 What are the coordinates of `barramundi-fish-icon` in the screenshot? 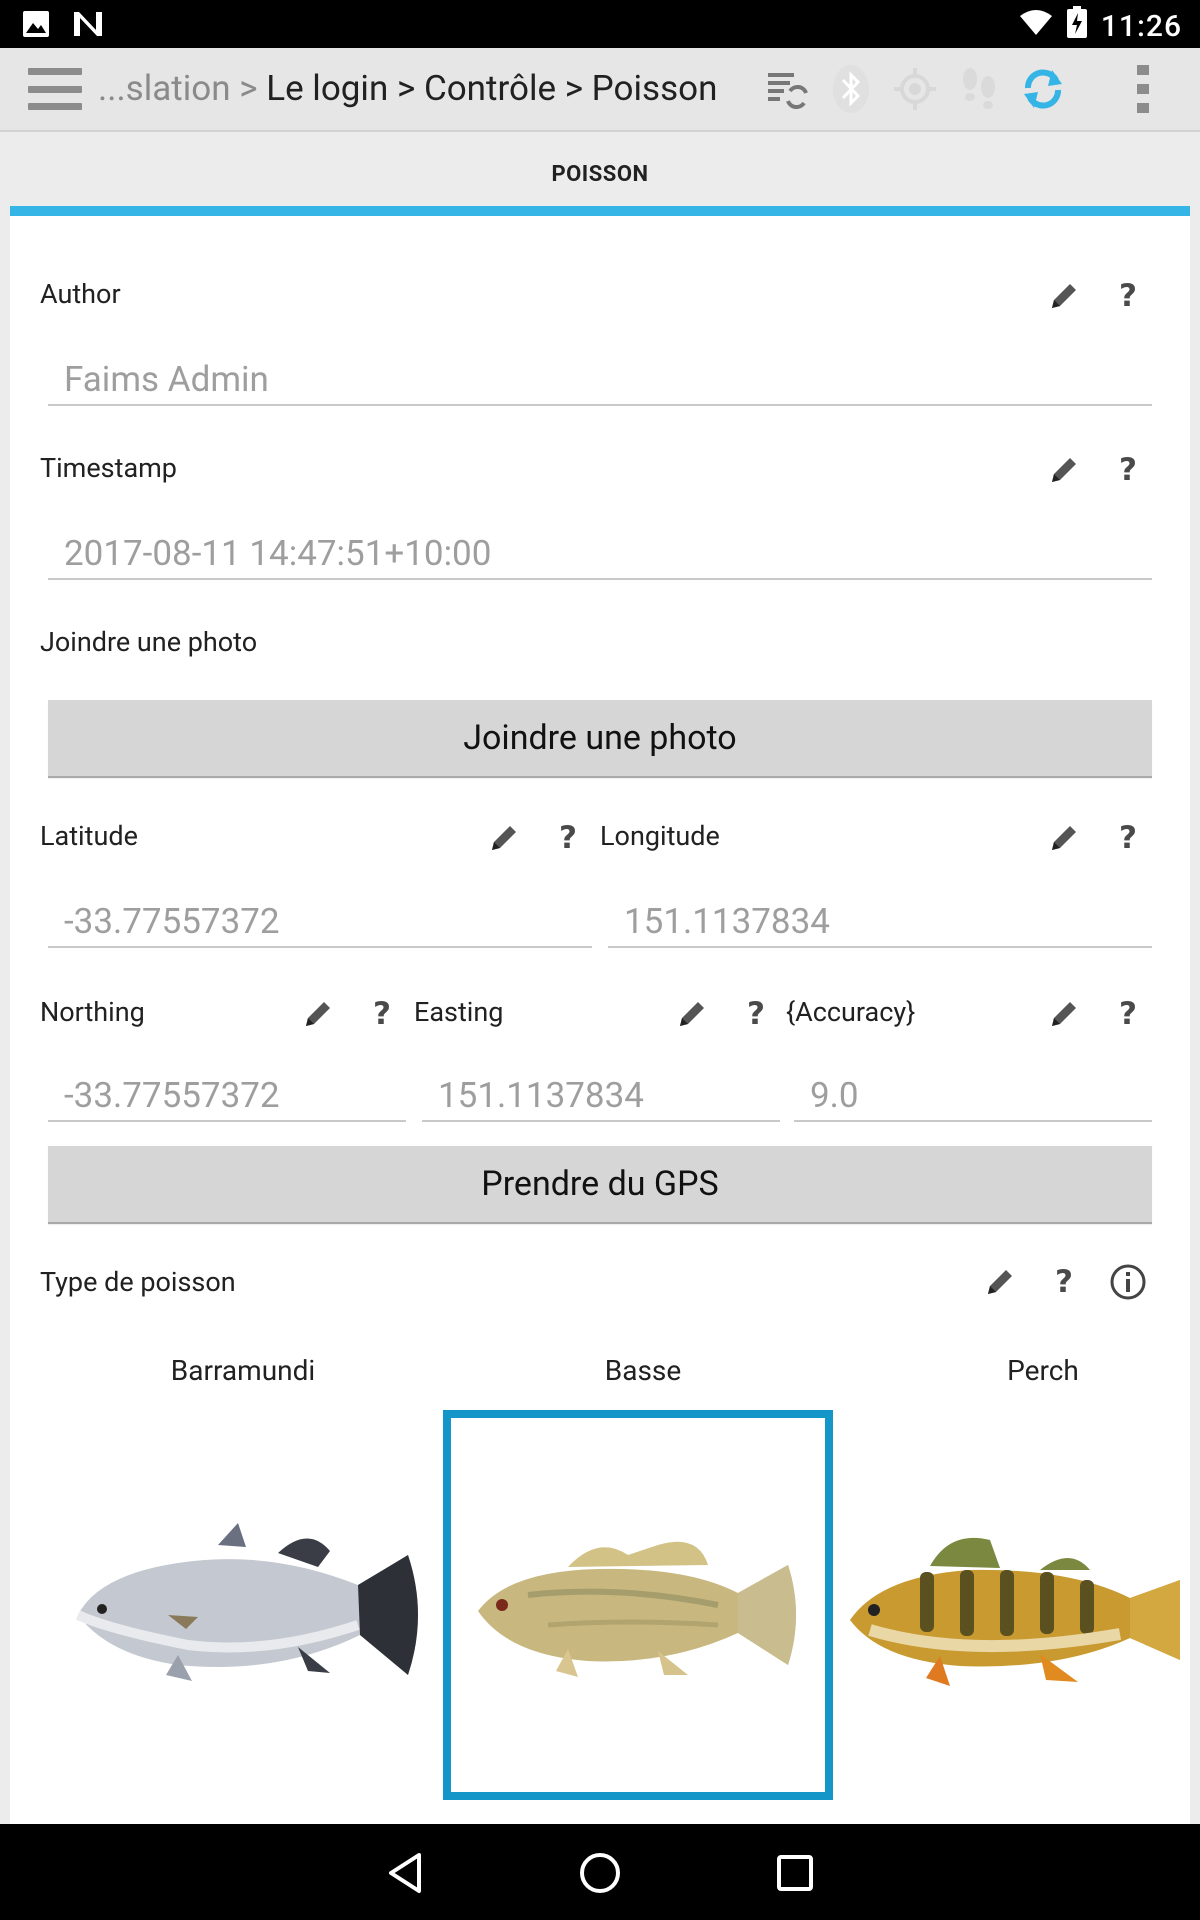 It's located at (246, 1602).